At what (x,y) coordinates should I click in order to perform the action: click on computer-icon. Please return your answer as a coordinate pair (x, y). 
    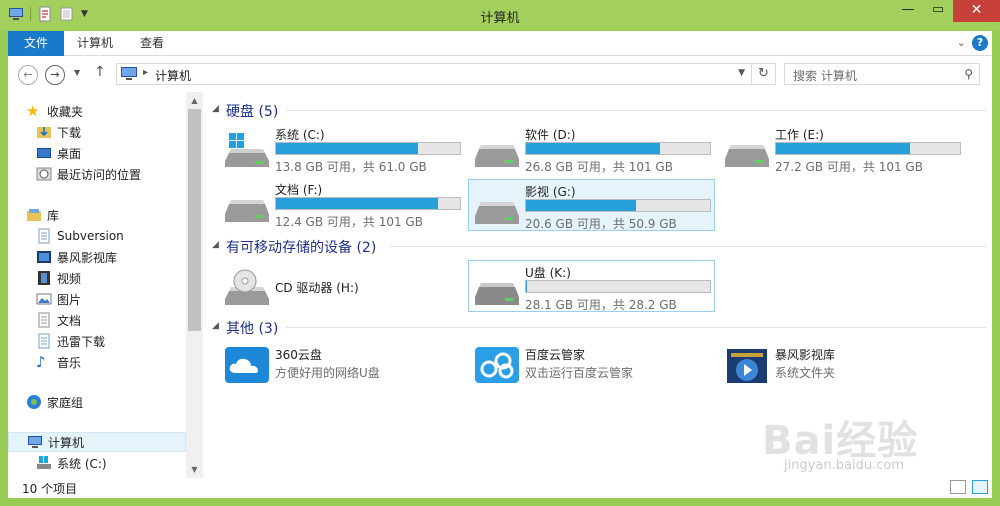
    Looking at the image, I should click on (129, 73).